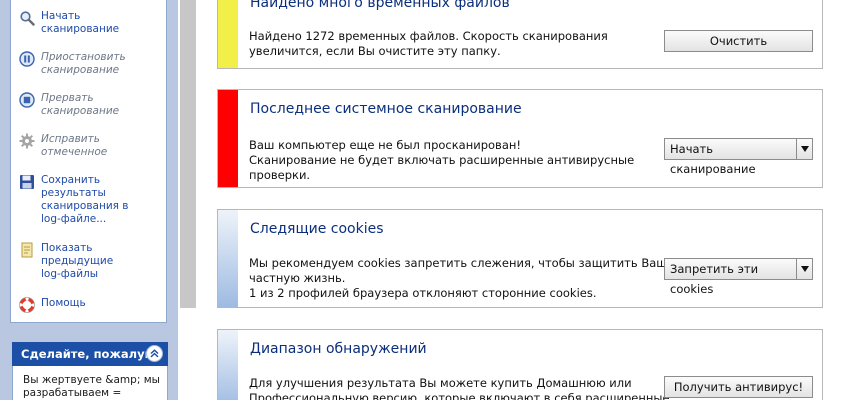  What do you see at coordinates (27, 141) in the screenshot?
I see `gear-icon` at bounding box center [27, 141].